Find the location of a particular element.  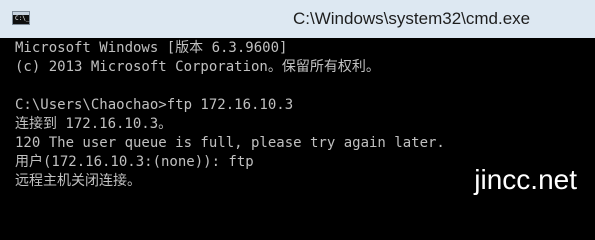

console-line: Microsoft Windows [版本 6.3.9600] is located at coordinates (151, 48).